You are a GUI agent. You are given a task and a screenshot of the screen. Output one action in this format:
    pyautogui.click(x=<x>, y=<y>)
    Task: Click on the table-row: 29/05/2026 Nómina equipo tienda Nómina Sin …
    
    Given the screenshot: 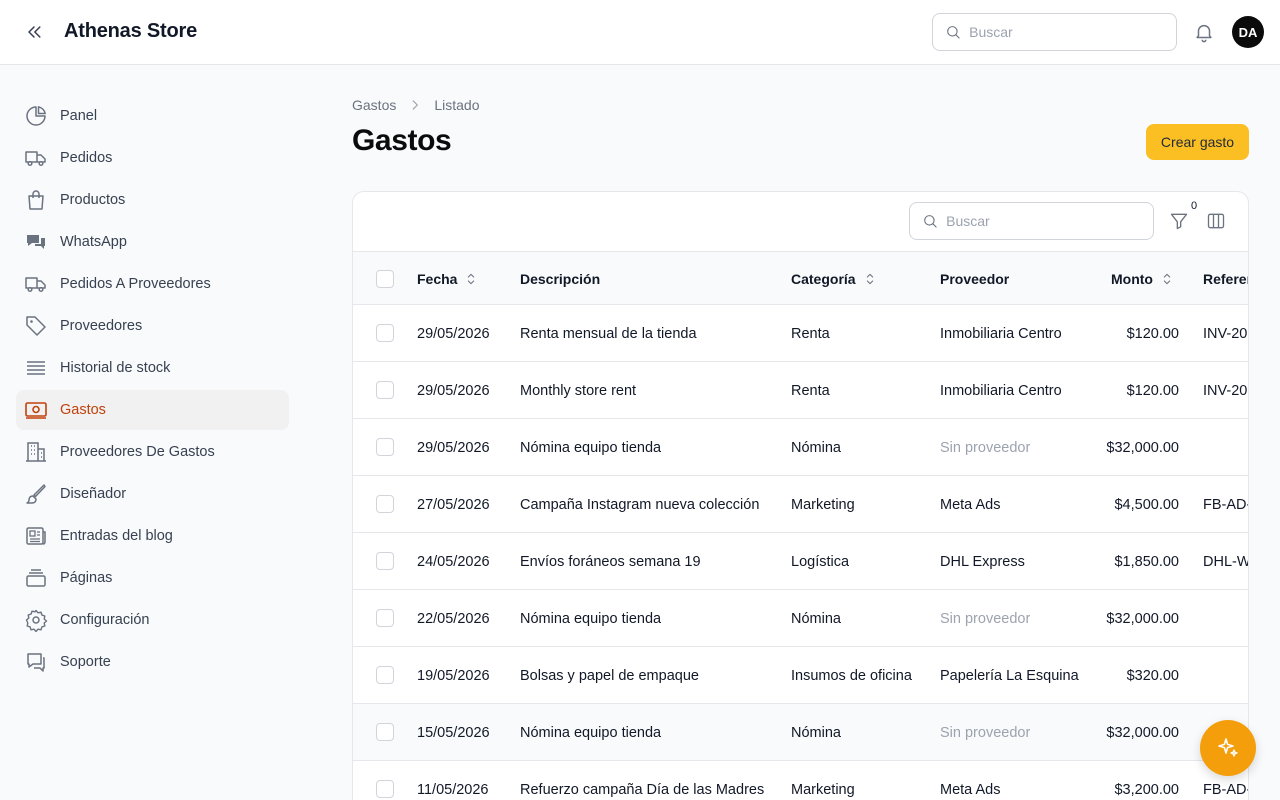 What is the action you would take?
    pyautogui.click(x=800, y=447)
    